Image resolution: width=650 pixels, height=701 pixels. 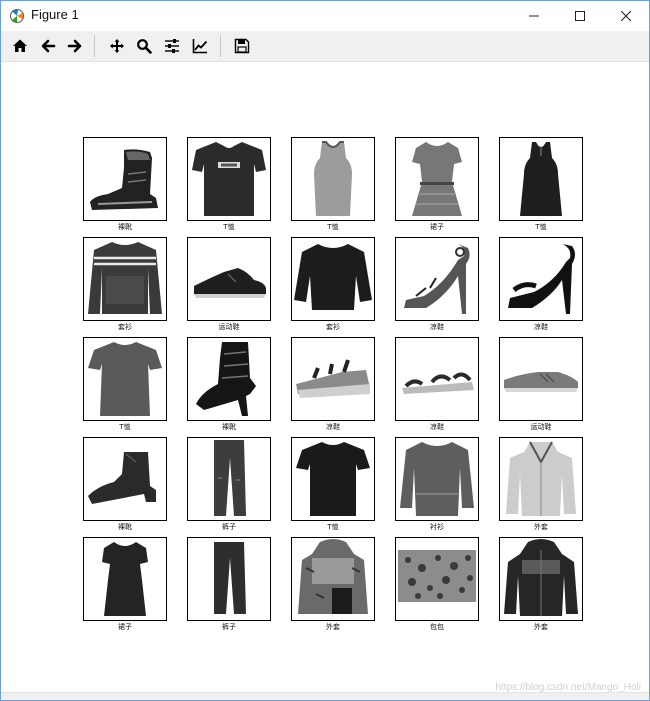 I want to click on arrow-left-icon, so click(x=48, y=46).